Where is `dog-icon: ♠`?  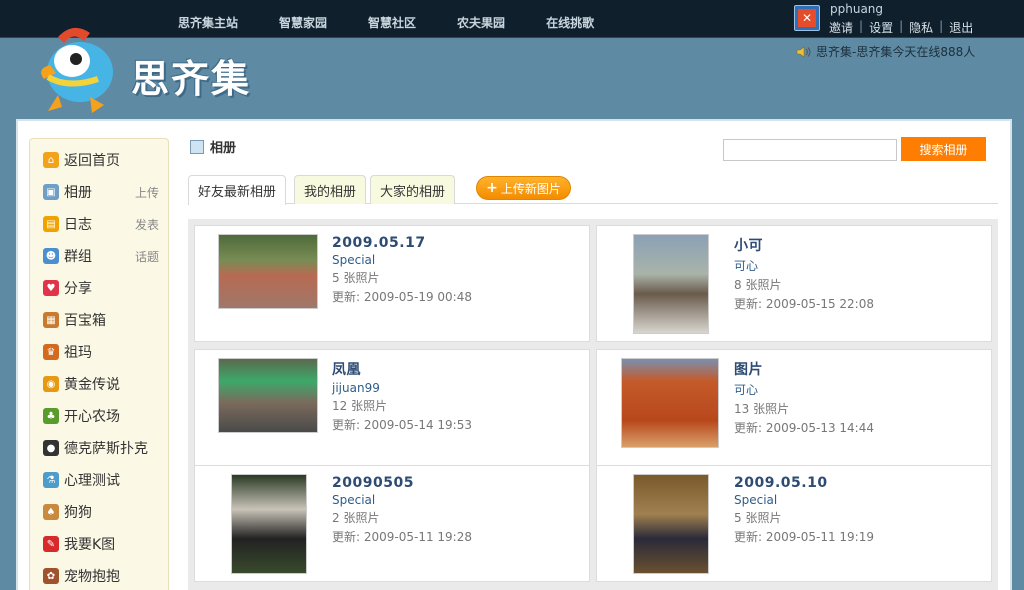 dog-icon: ♠ is located at coordinates (51, 512).